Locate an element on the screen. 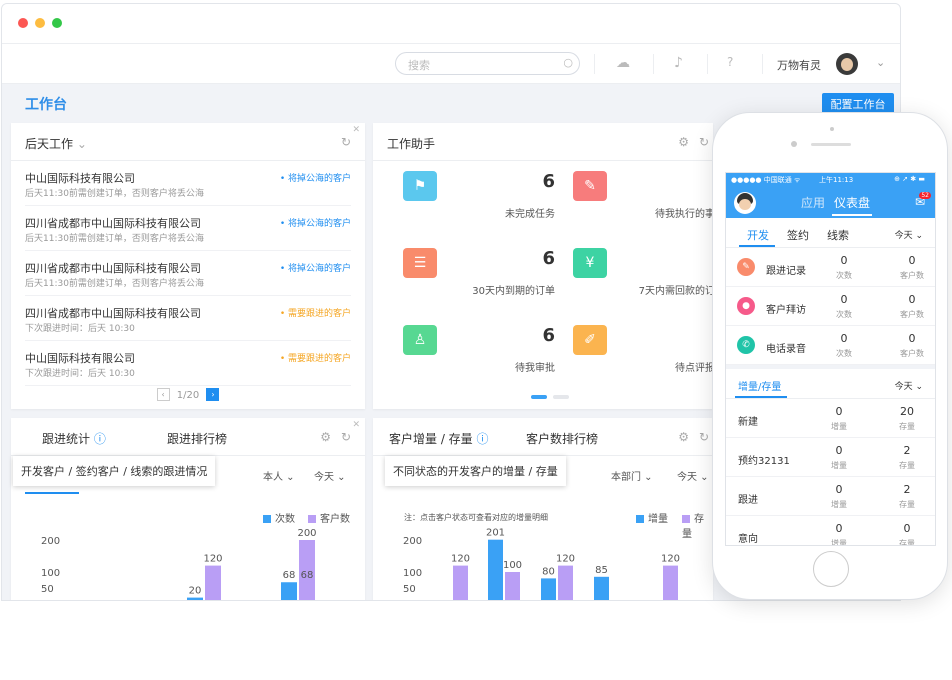 The image size is (952, 680). phone-status-row: 意向 0 增量 0 存量 is located at coordinates (830, 531).